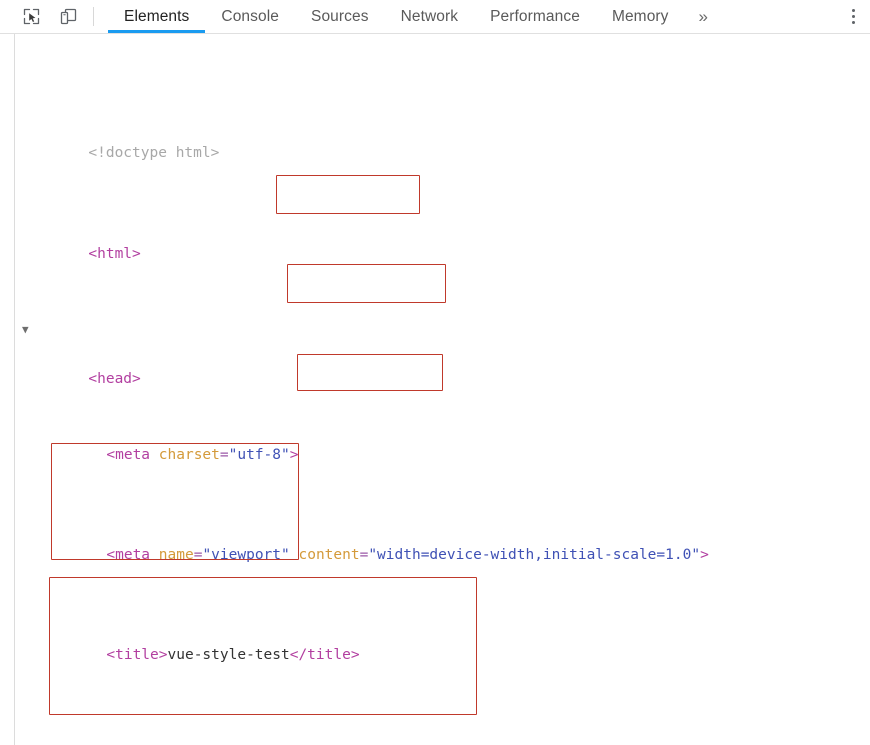 Image resolution: width=870 pixels, height=745 pixels. I want to click on more-tabs-label: », so click(703, 16).